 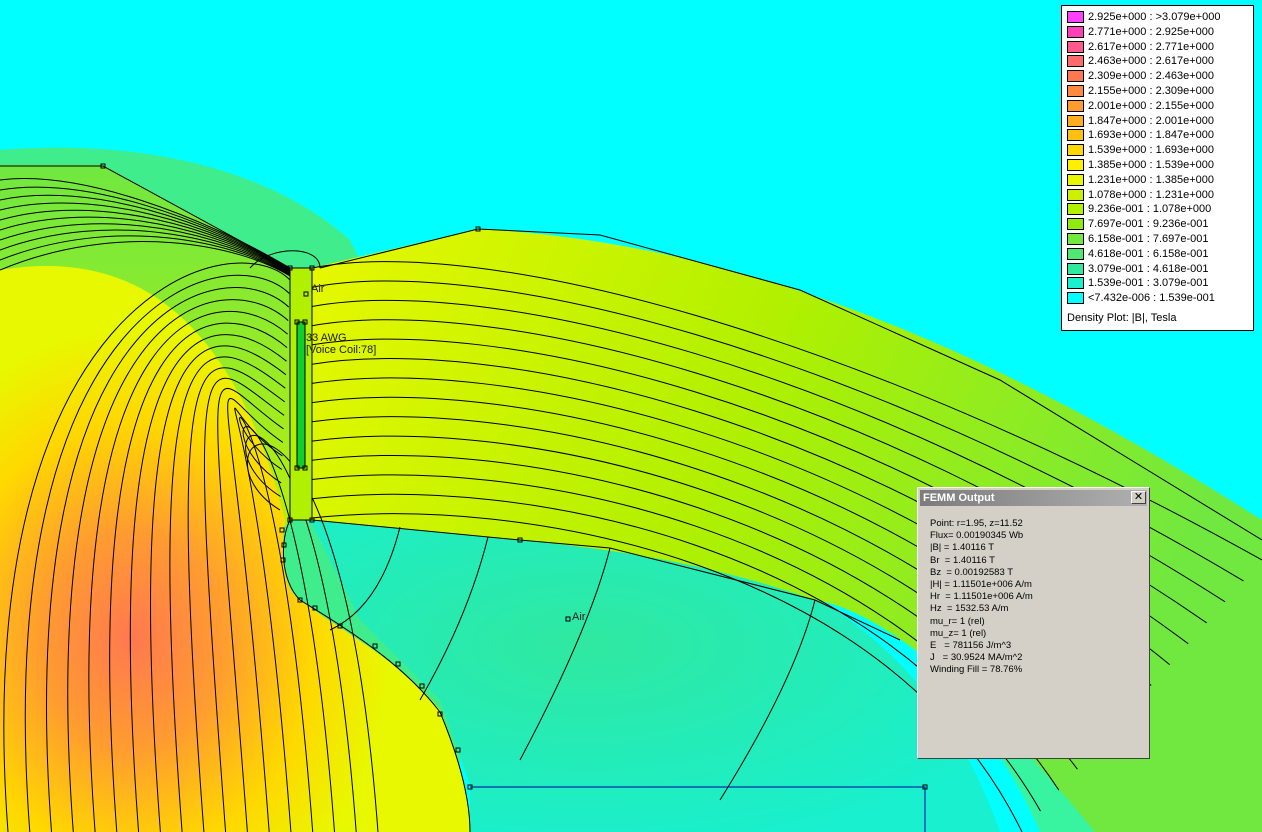 I want to click on legend-entry: 2.925e+000 : >3.079e+000, so click(x=1160, y=17).